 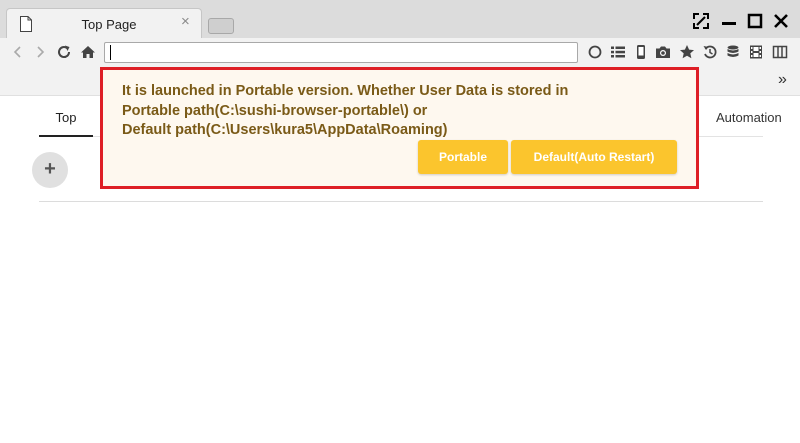 I want to click on fullscreen-icon, so click(x=701, y=21).